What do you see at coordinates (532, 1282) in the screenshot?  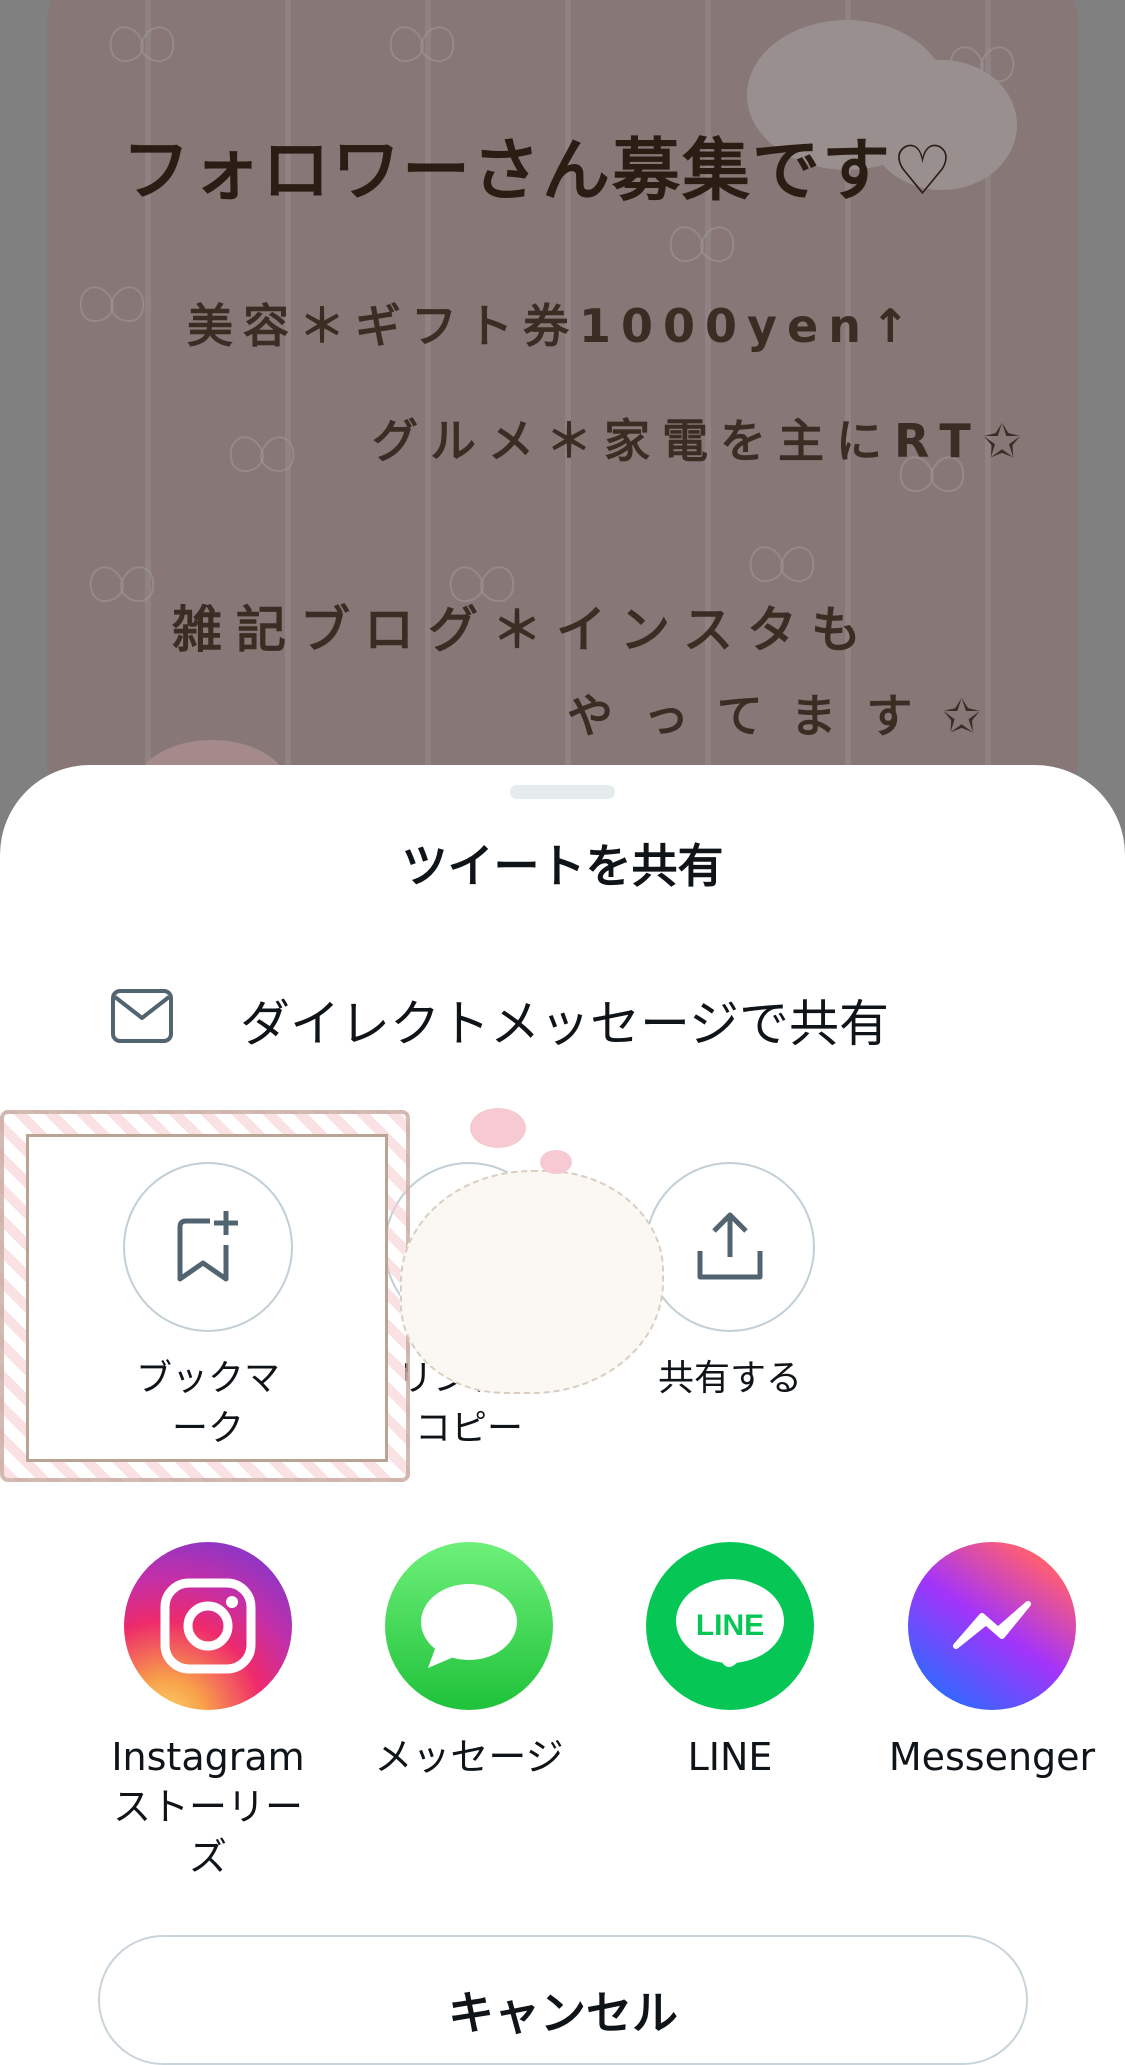 I see `fluffy-sheep-sticker` at bounding box center [532, 1282].